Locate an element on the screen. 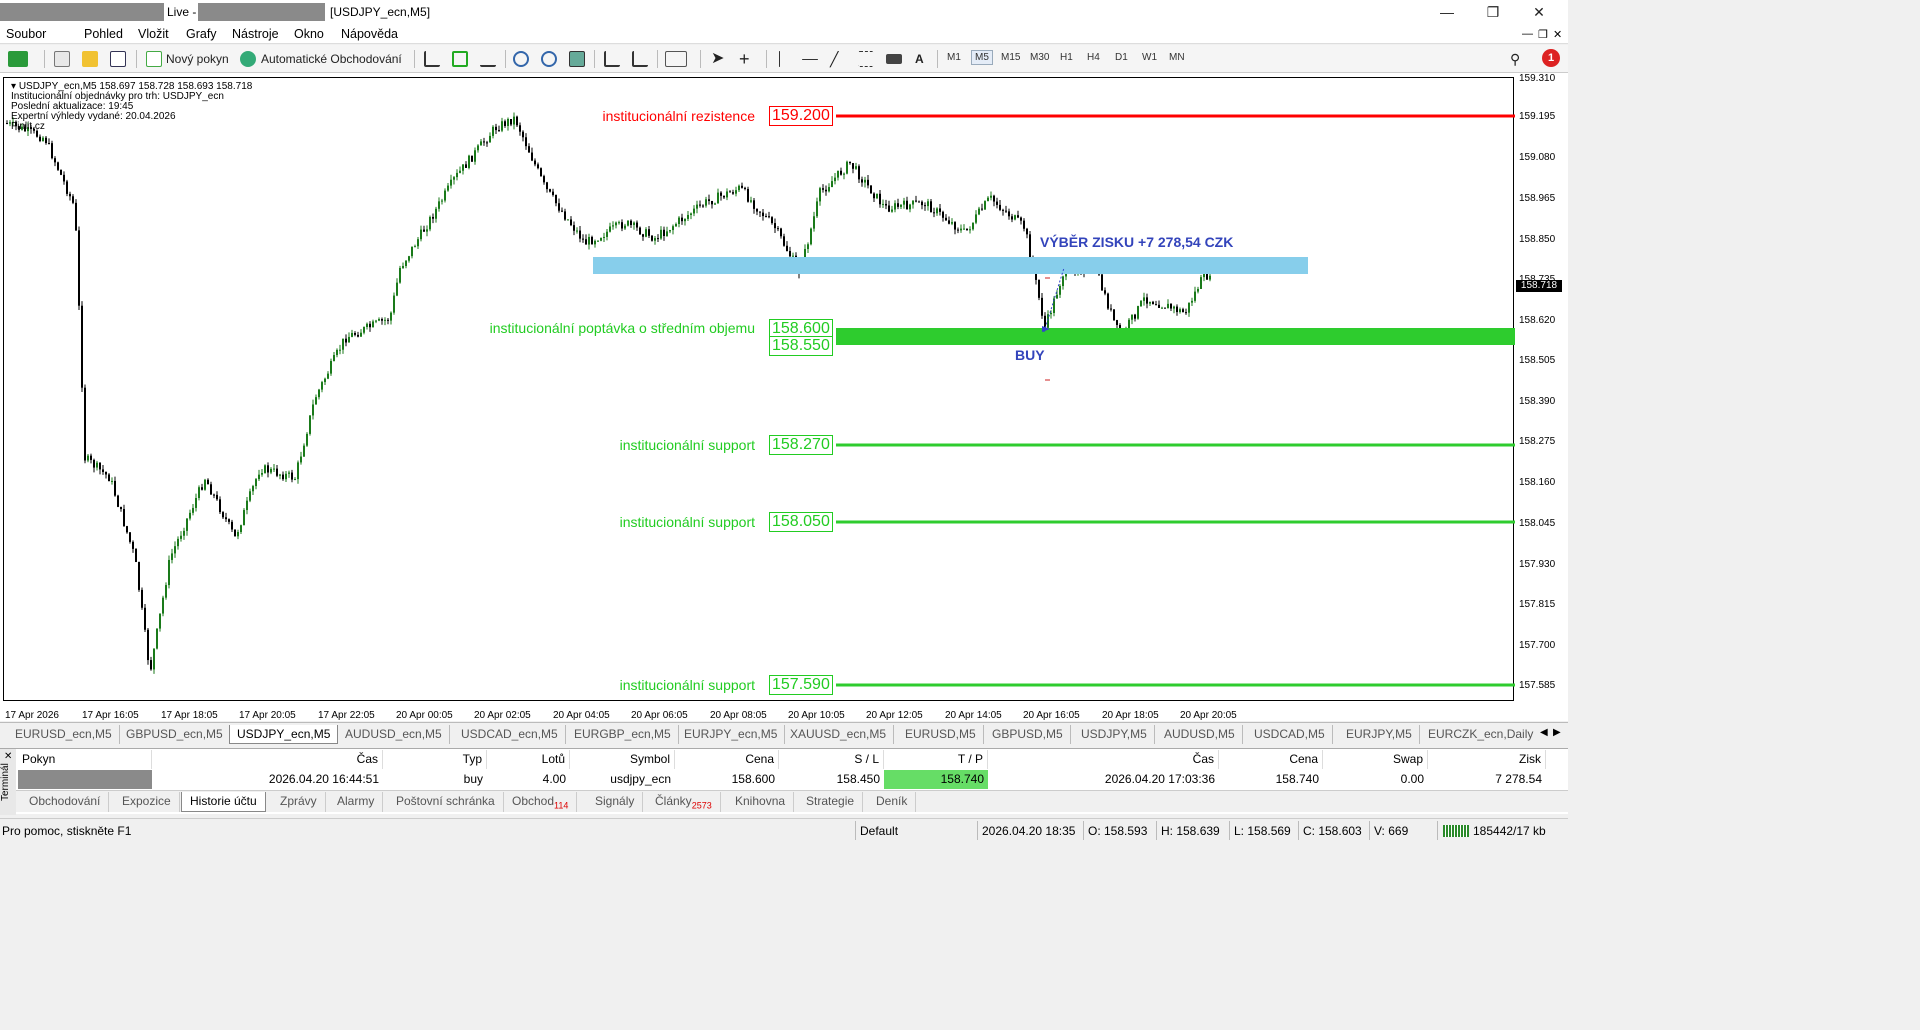  col-header-lots: Lotů is located at coordinates (528, 759).